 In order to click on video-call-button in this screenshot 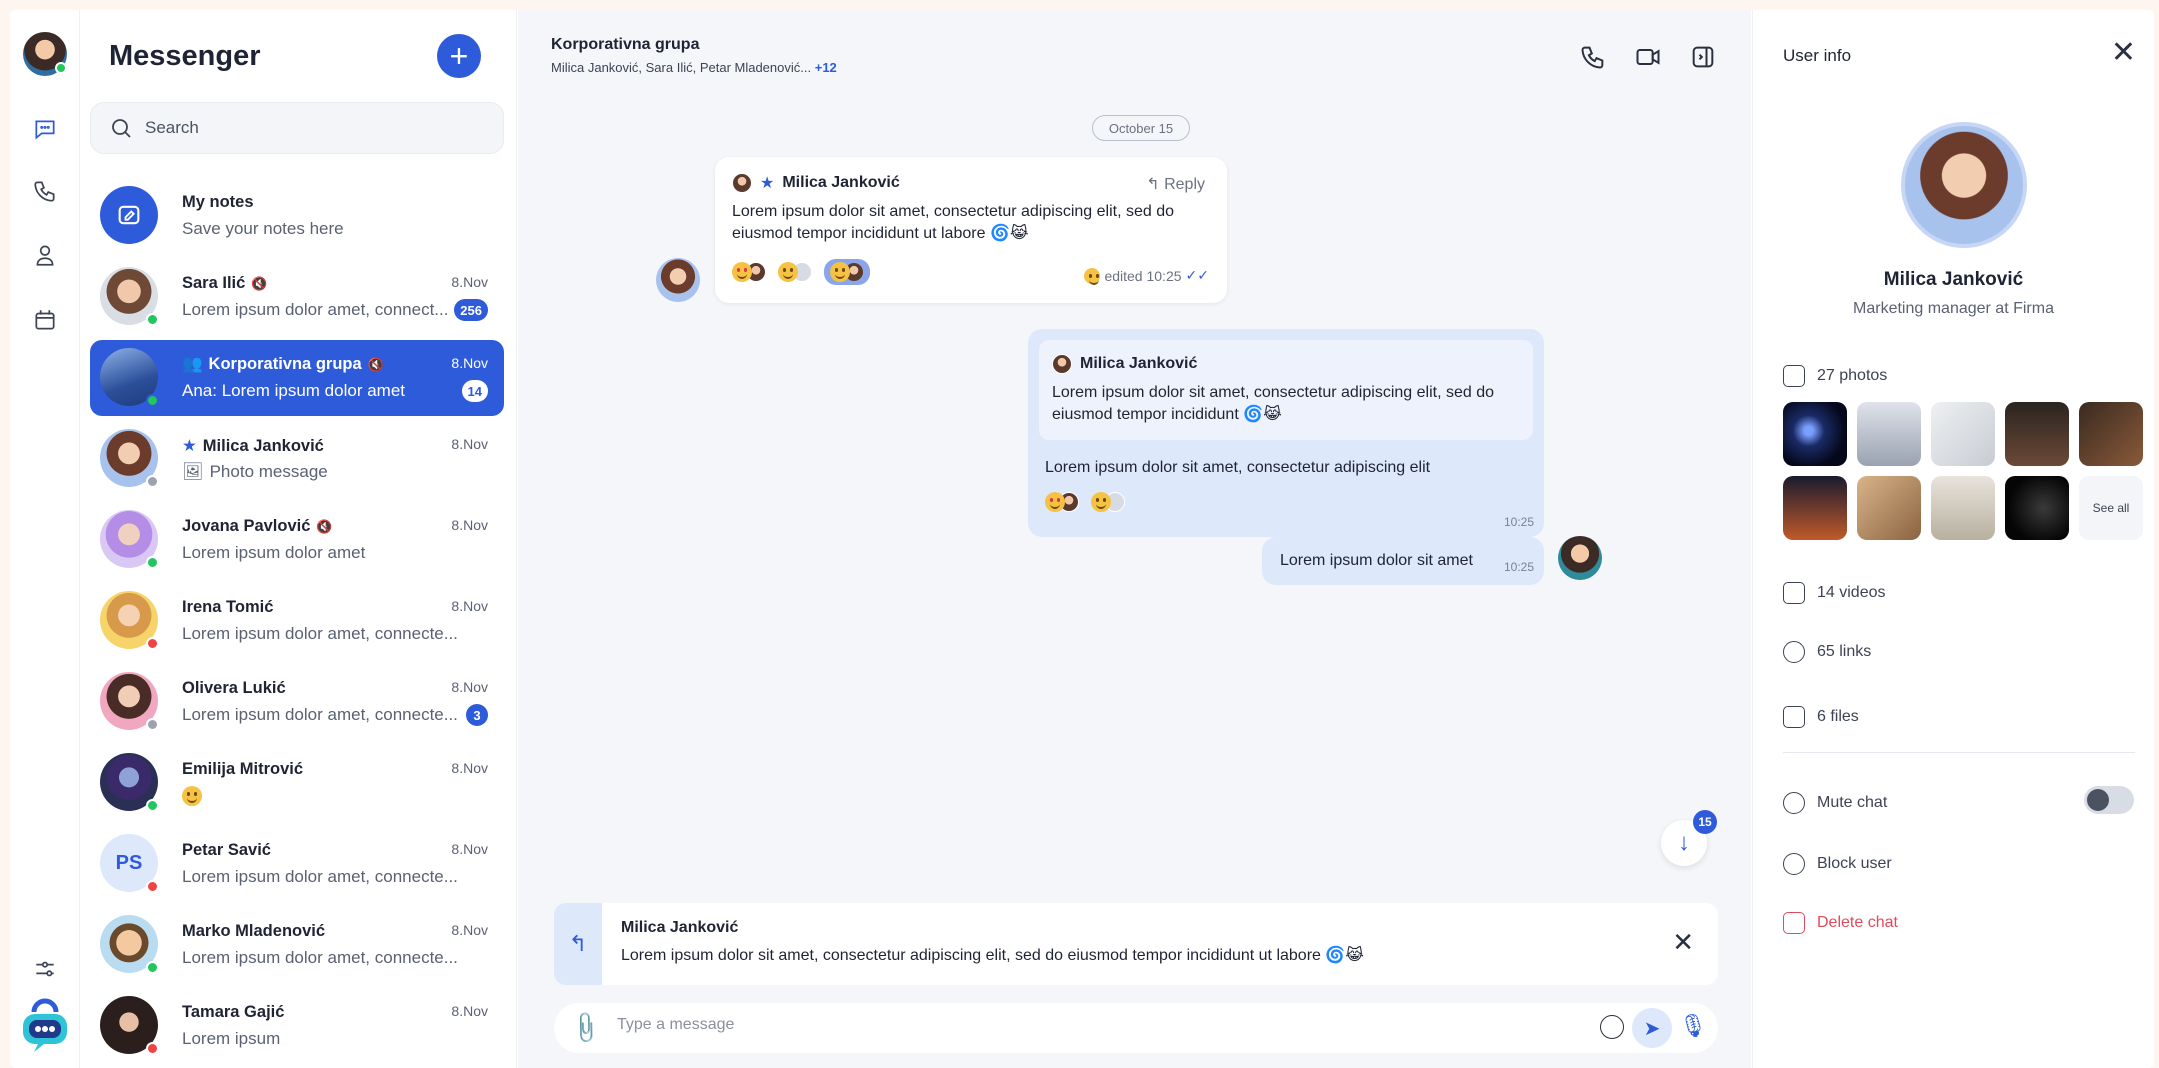, I will do `click(1648, 57)`.